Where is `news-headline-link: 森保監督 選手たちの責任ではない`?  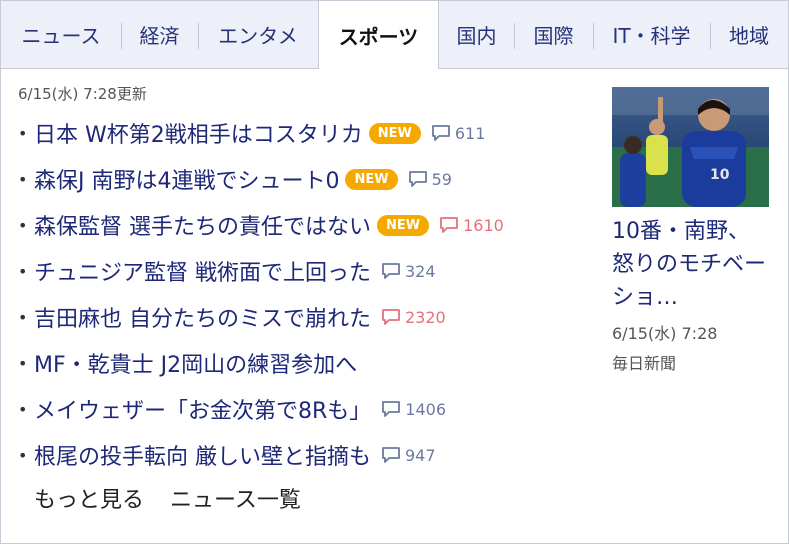 news-headline-link: 森保監督 選手たちの責任ではない is located at coordinates (202, 225).